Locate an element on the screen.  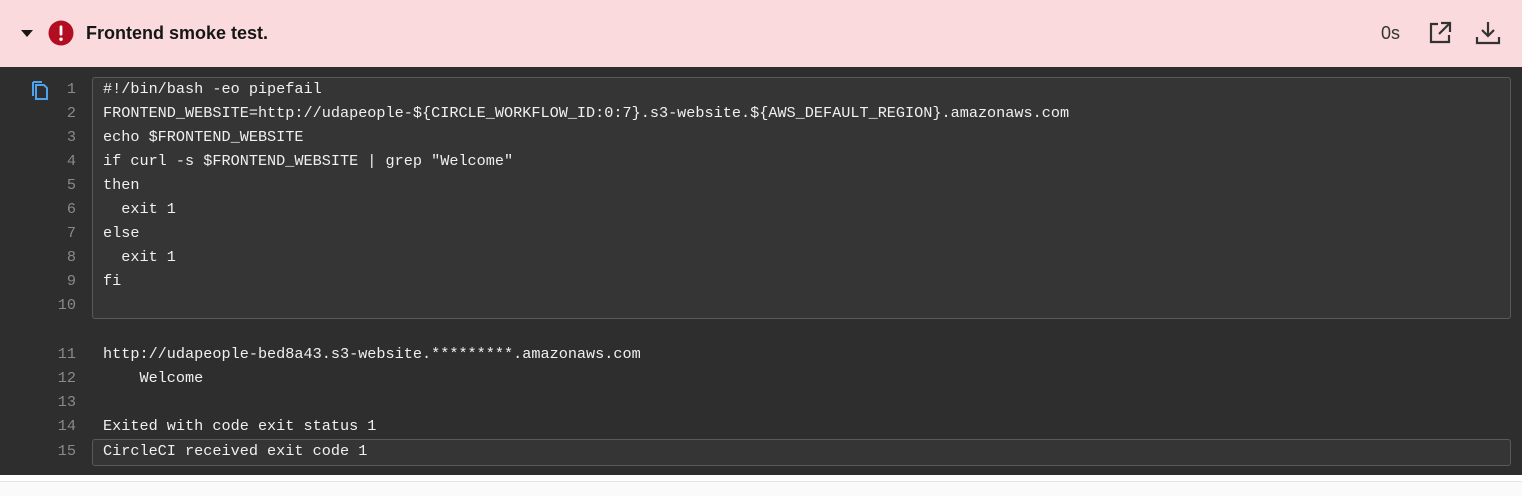
line-number: 11 is located at coordinates (66, 354).